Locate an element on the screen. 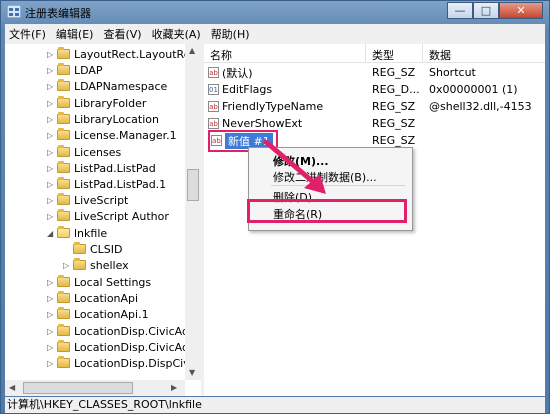 This screenshot has height=414, width=550. scroll-up-icon: ▲ is located at coordinates (192, 50).